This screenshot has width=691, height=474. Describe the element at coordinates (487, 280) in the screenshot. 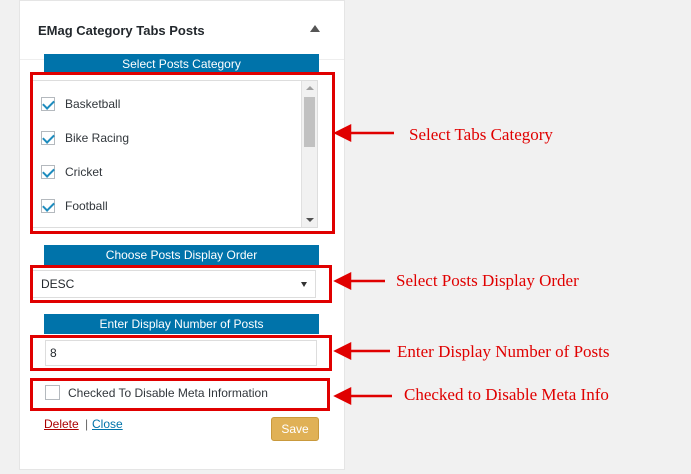

I see `display-order-annotation: Select Posts Display Order` at that location.